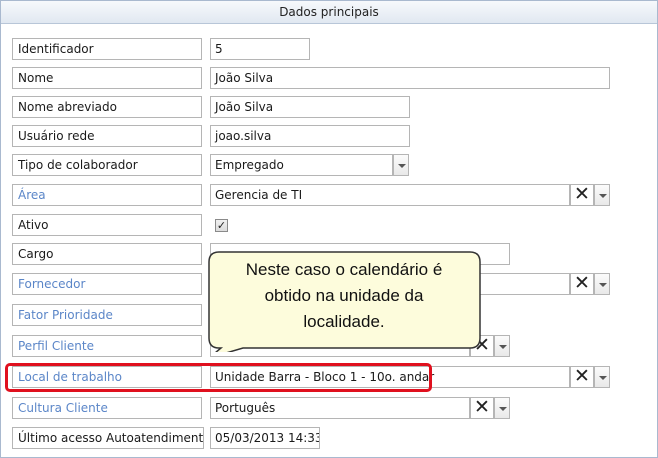  What do you see at coordinates (107, 136) in the screenshot?
I see `label-usuario-rede: Usuário rede` at bounding box center [107, 136].